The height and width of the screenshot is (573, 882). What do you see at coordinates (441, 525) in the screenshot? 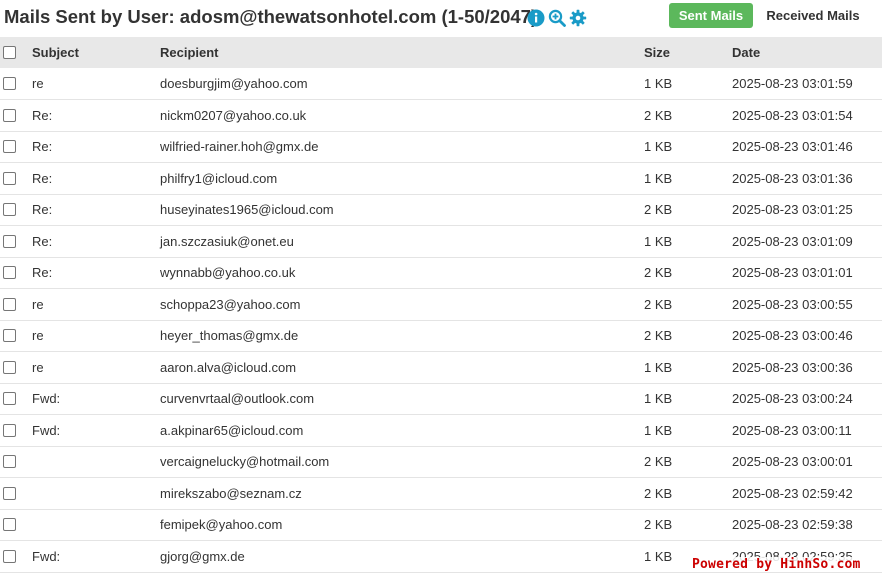
I see `table-row: femipek@yahoo.com 2 KB 2025-08-23 02:59:38` at bounding box center [441, 525].